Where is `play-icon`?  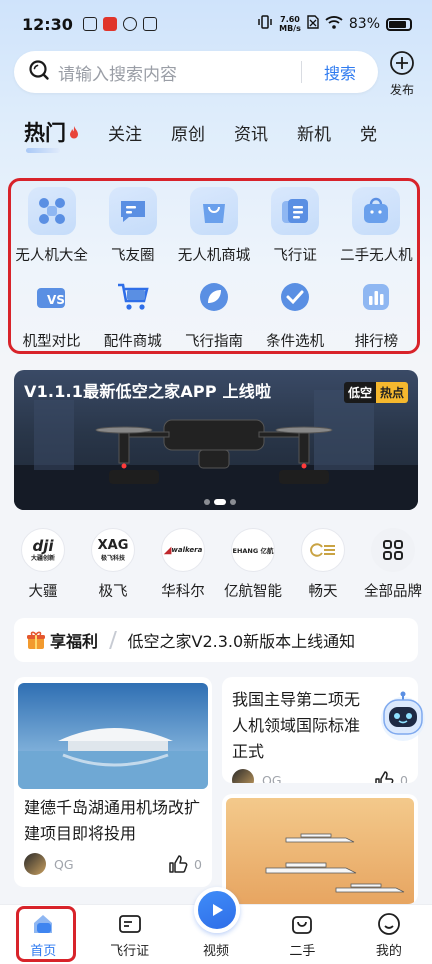 play-icon is located at coordinates (218, 910).